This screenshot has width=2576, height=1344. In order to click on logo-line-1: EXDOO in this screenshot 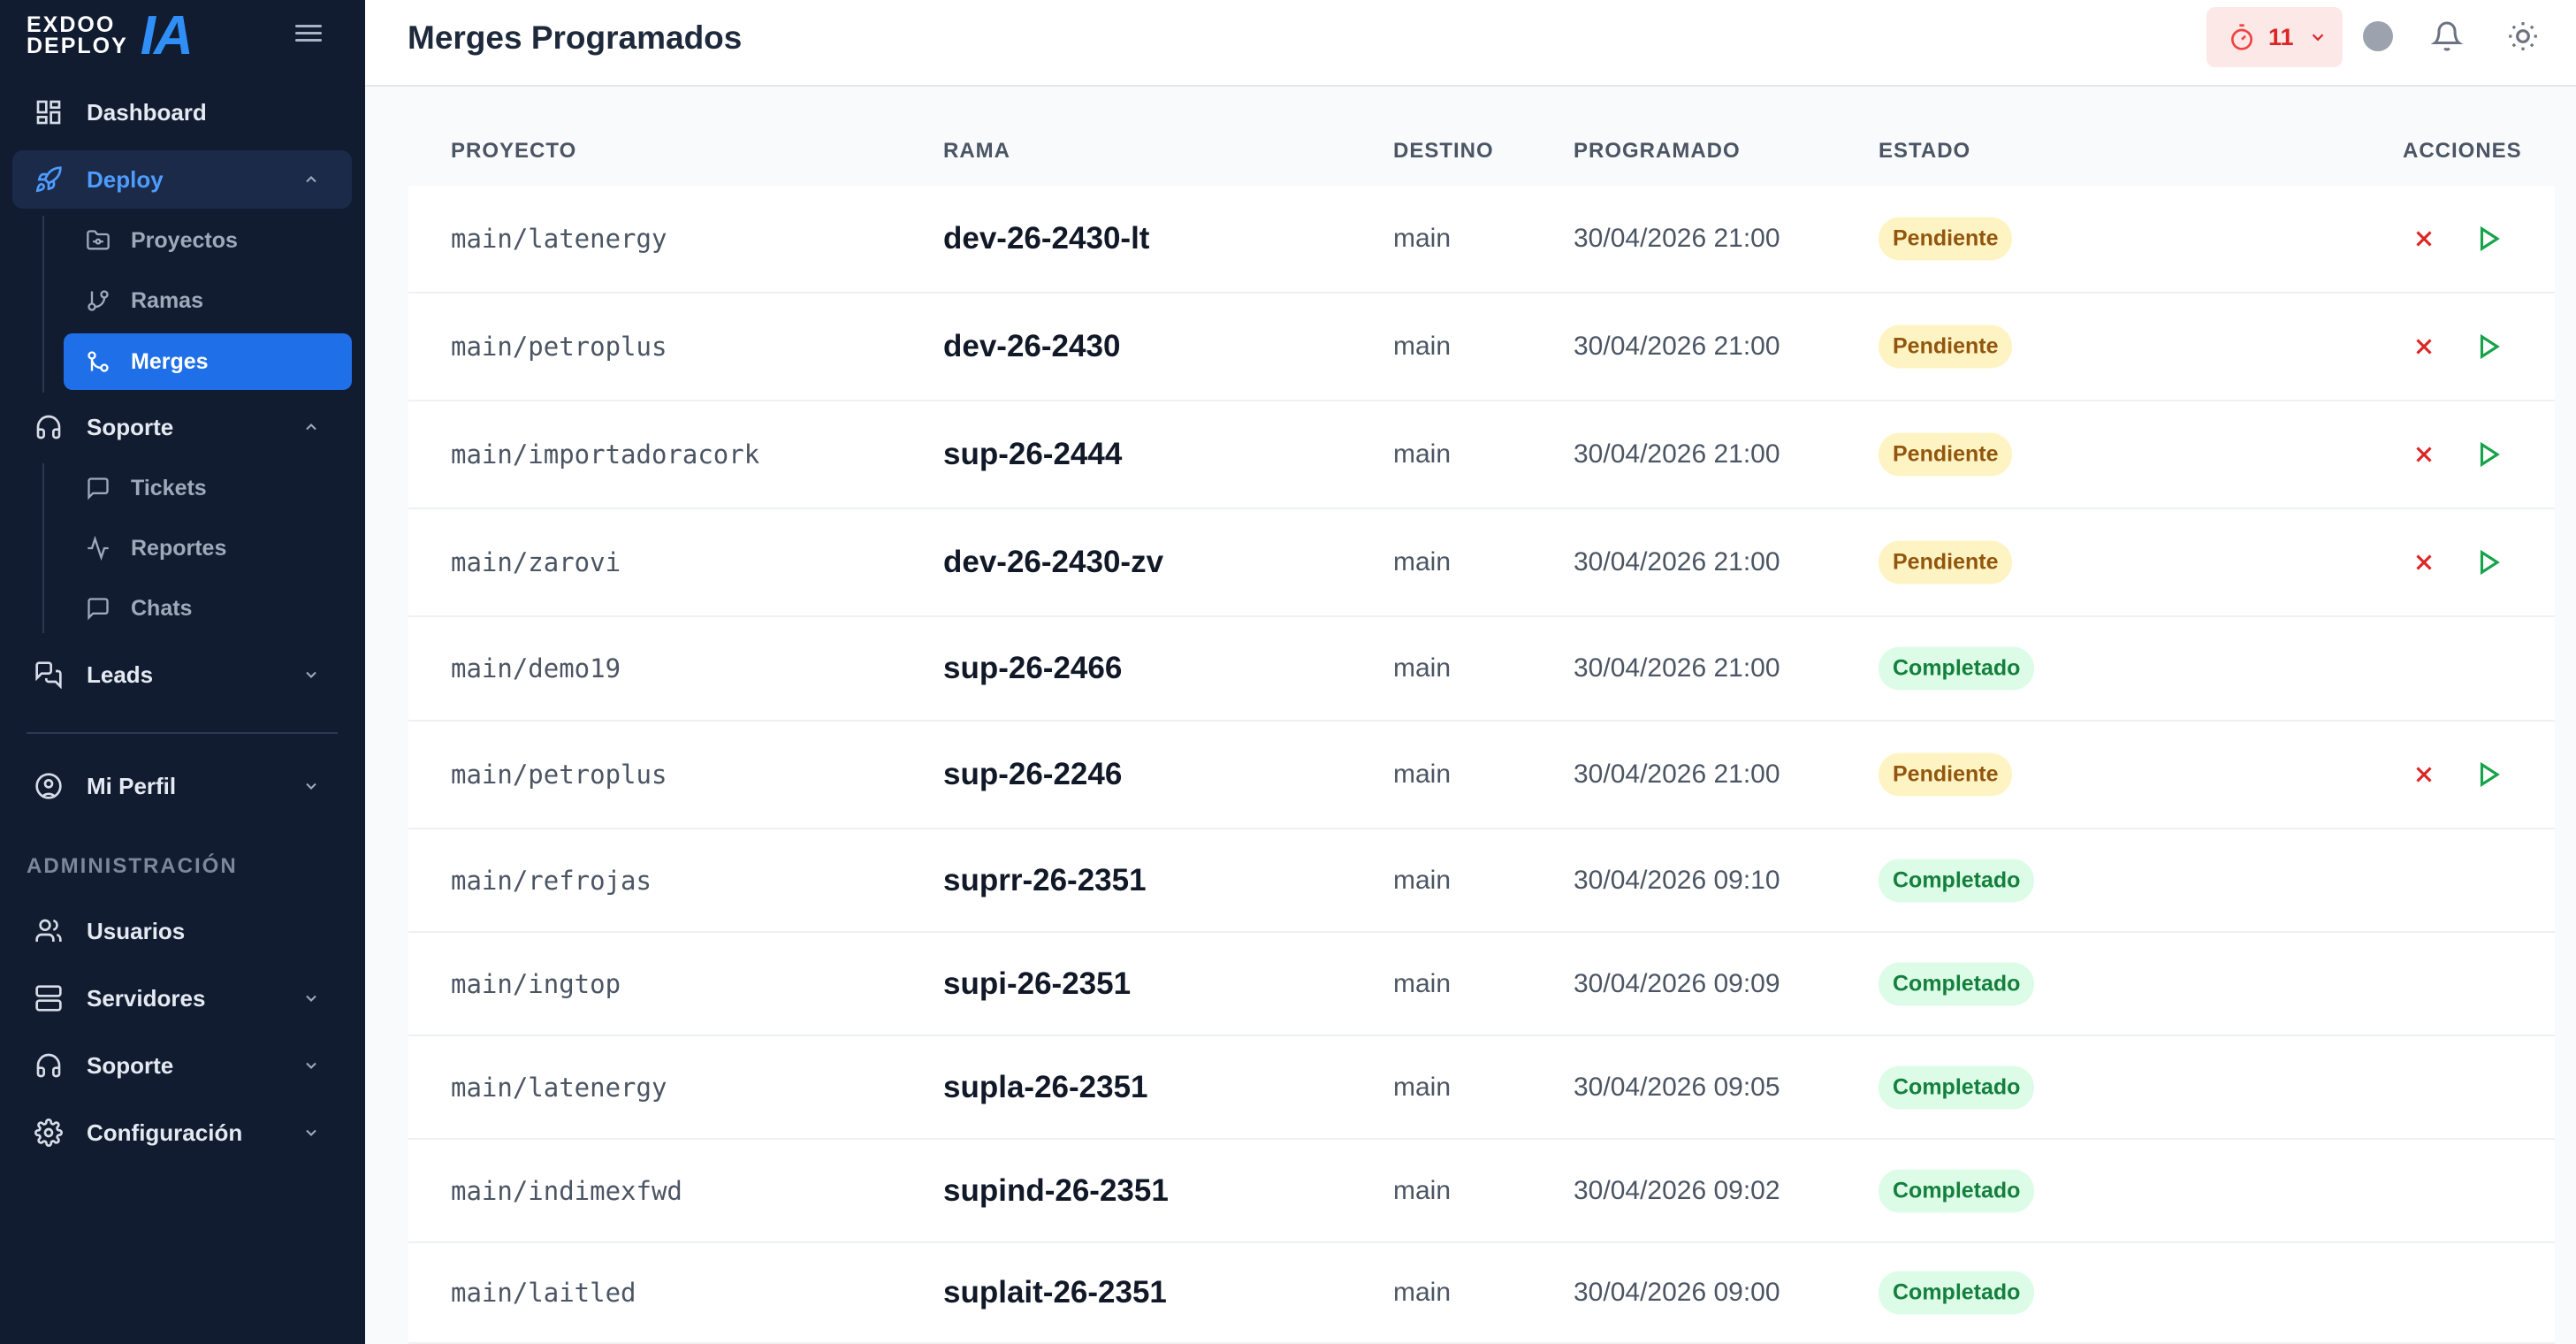, I will do `click(71, 24)`.